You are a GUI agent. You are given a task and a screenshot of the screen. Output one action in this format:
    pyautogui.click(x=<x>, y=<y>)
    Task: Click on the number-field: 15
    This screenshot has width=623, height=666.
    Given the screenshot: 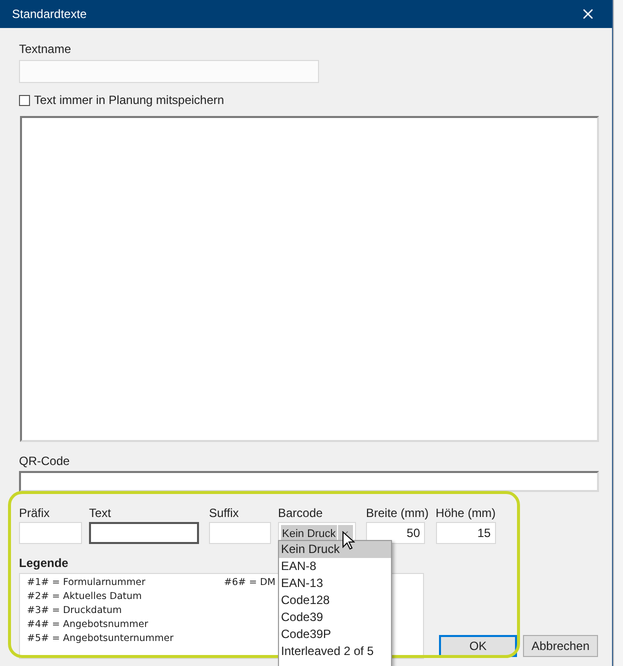 What is the action you would take?
    pyautogui.click(x=466, y=533)
    